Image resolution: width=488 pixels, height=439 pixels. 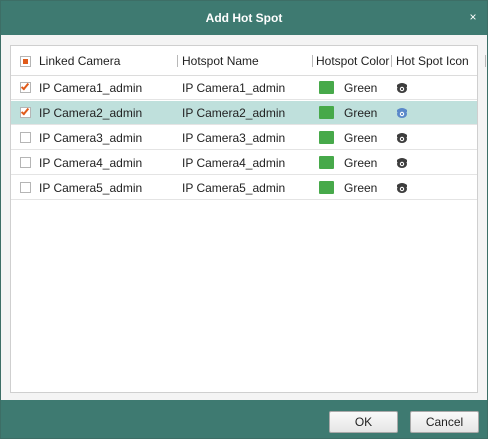 I want to click on linked-camera-cell: IP Camera4_admin, so click(x=91, y=163).